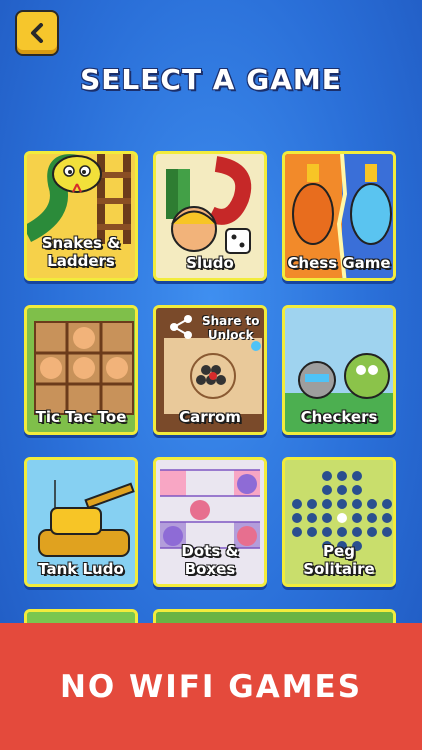  I want to click on game-label: Checkers, so click(339, 417).